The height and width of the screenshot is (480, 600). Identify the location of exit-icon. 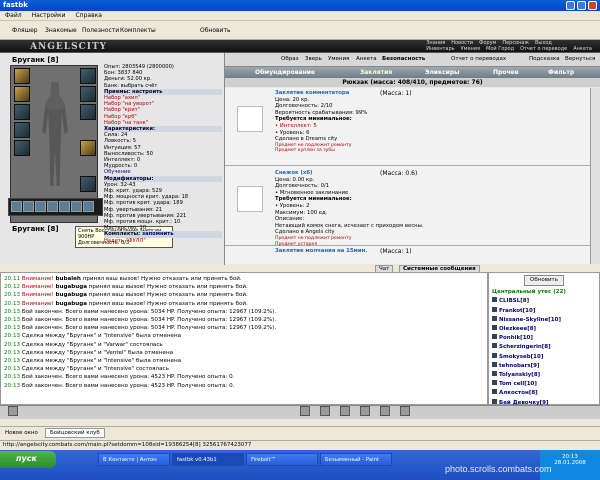
(405, 411).